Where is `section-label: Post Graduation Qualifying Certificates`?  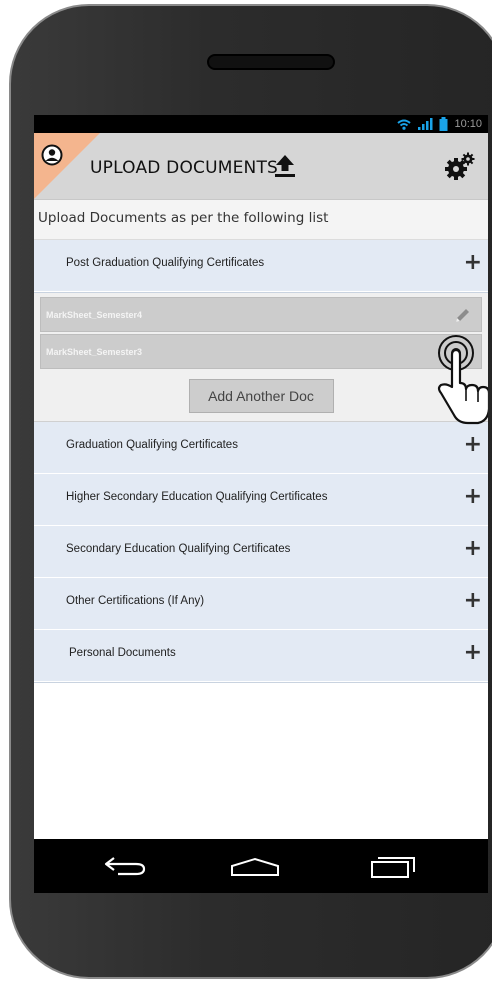 section-label: Post Graduation Qualifying Certificates is located at coordinates (165, 263).